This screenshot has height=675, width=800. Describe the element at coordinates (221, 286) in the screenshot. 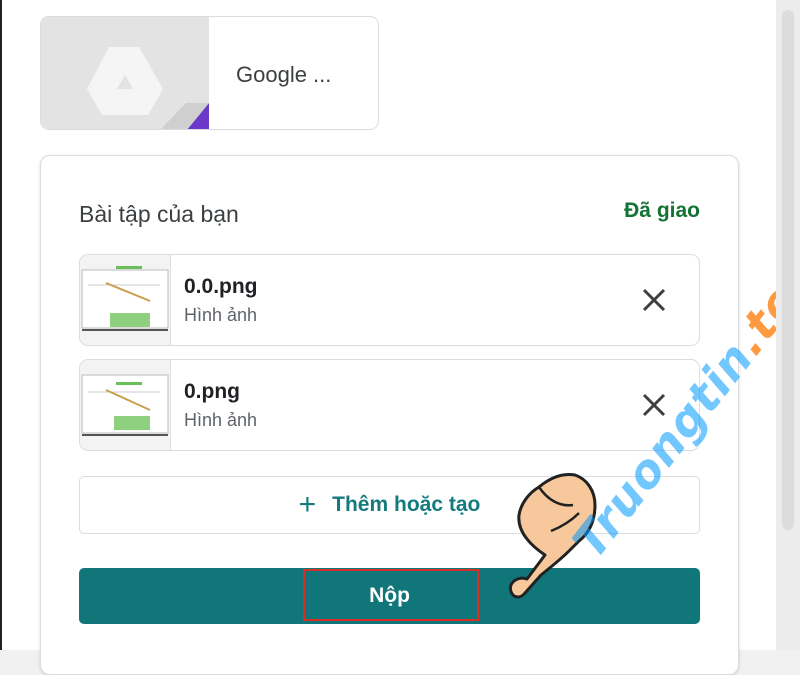

I see `file-name: 0.0.png` at that location.